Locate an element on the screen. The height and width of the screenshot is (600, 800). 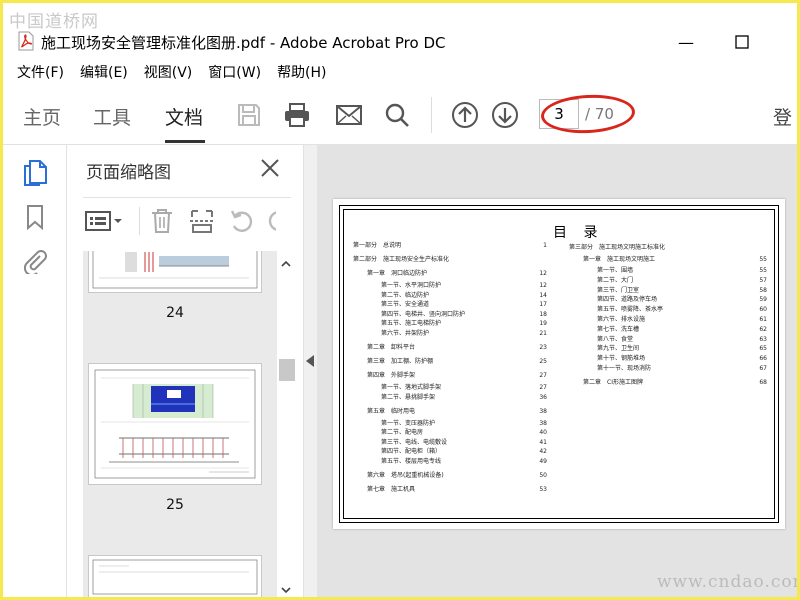
toc-entry: 第二章 CI形施工图牌 is located at coordinates (613, 382).